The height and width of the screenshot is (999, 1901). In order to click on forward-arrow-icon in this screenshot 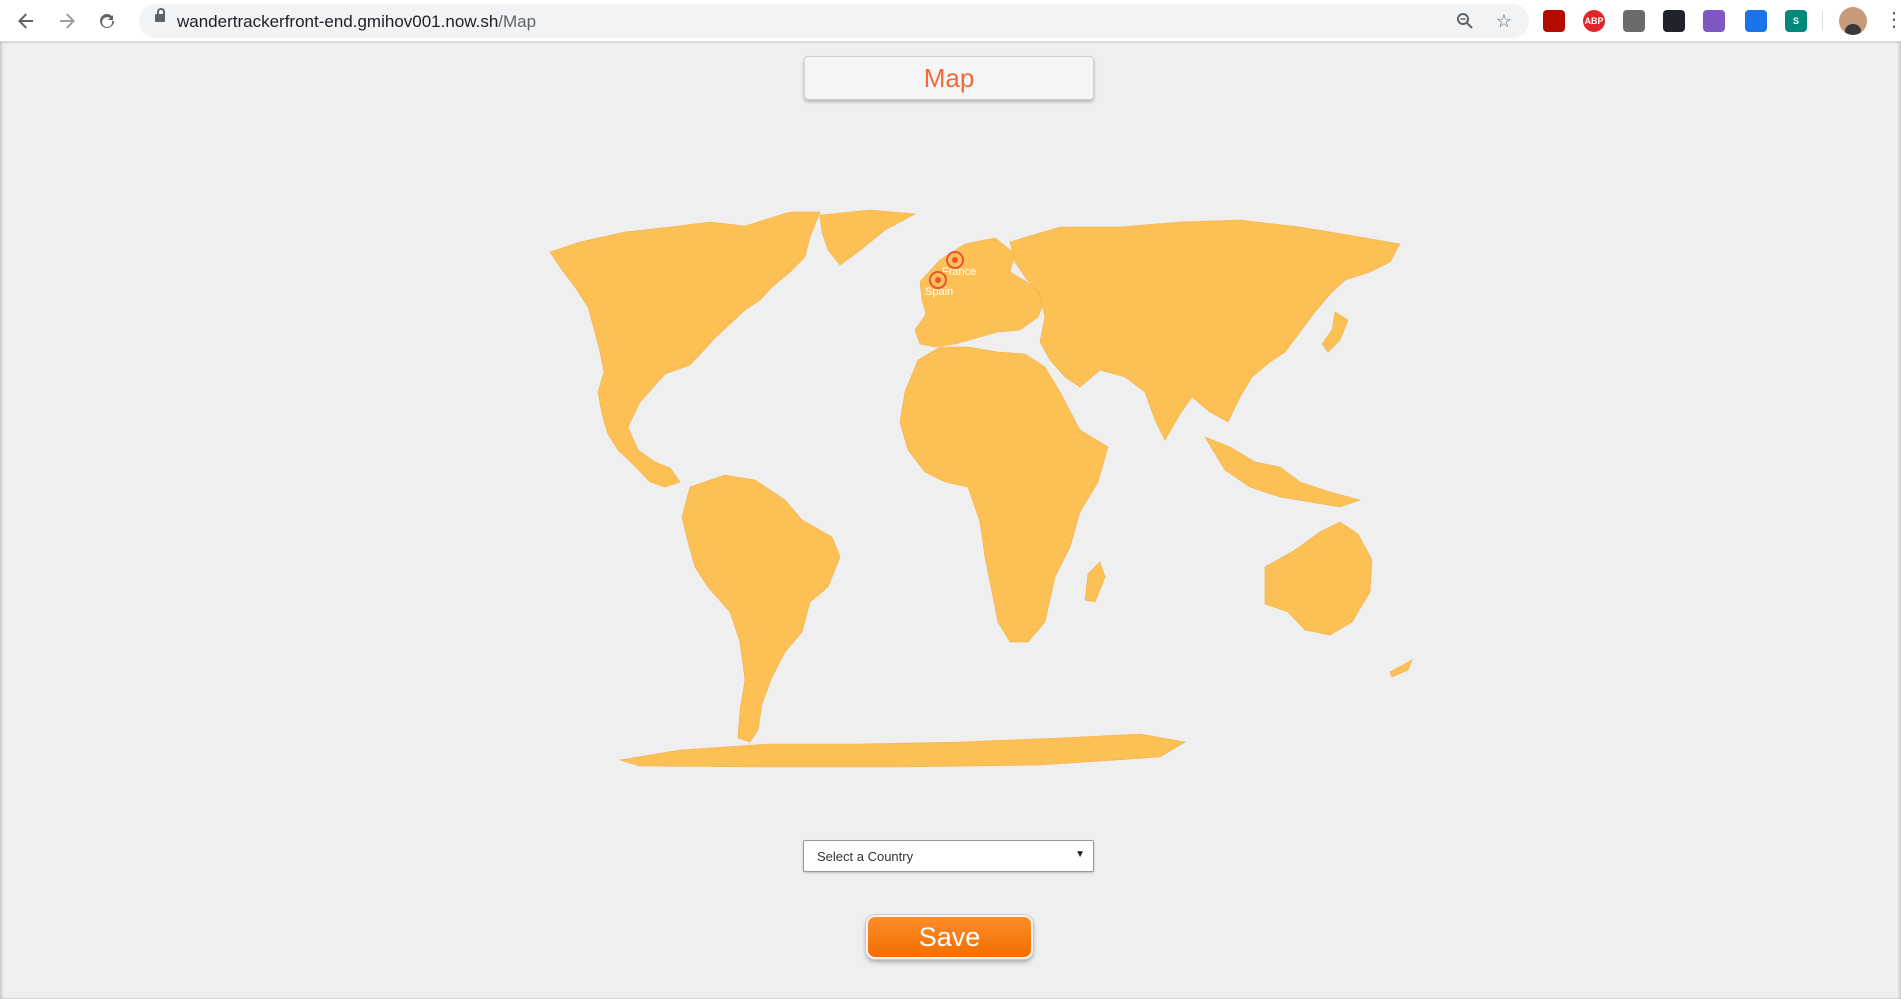, I will do `click(67, 21)`.